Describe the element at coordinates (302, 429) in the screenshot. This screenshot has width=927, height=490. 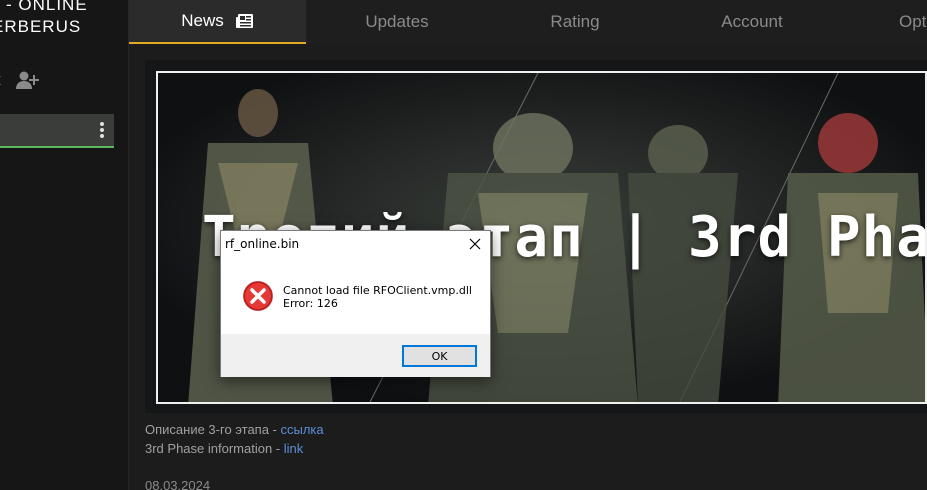
I see `phase-description-ru-link: ссылка` at that location.